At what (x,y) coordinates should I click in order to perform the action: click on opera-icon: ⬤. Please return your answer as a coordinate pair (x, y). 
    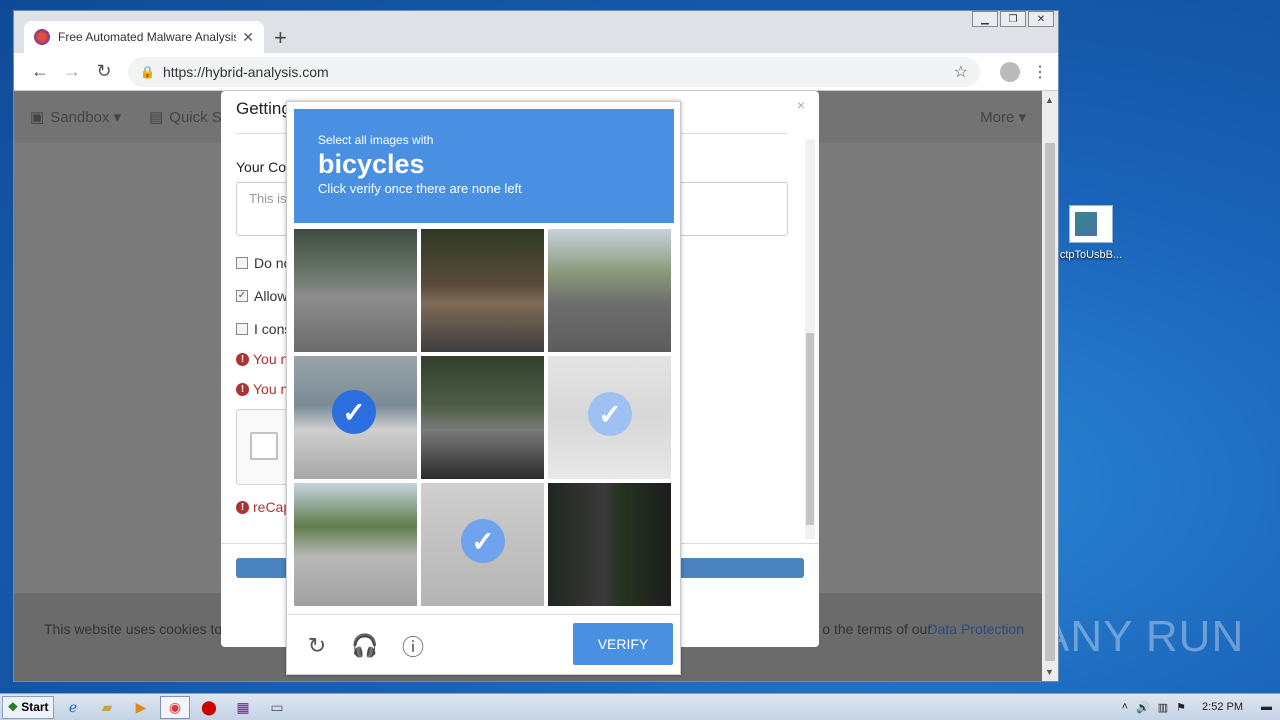
    Looking at the image, I should click on (209, 707).